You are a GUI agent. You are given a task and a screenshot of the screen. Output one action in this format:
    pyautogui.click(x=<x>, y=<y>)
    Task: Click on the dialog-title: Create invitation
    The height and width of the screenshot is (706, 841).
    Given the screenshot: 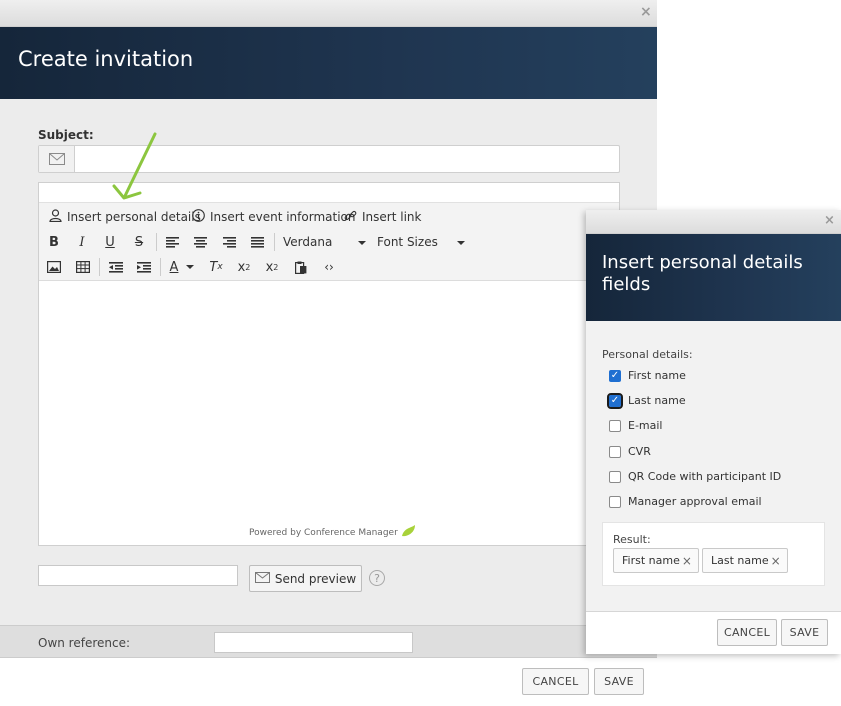 What is the action you would take?
    pyautogui.click(x=106, y=59)
    